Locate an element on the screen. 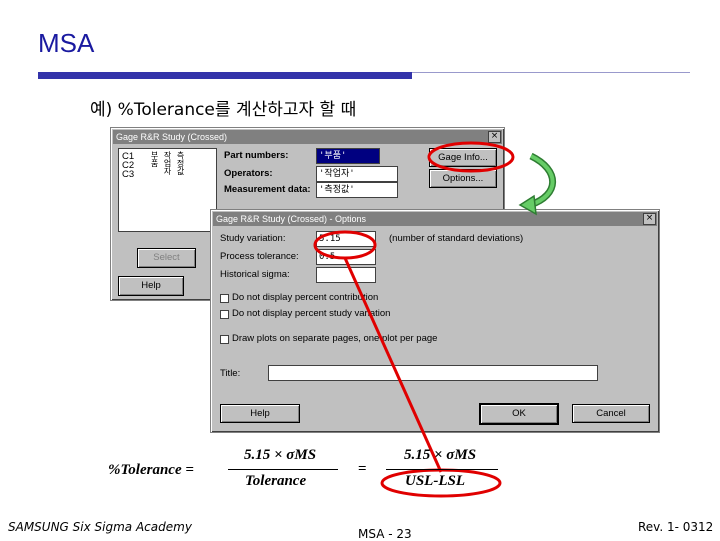 This screenshot has width=720, height=541. tolerance-highlight is located at coordinates (345, 245).